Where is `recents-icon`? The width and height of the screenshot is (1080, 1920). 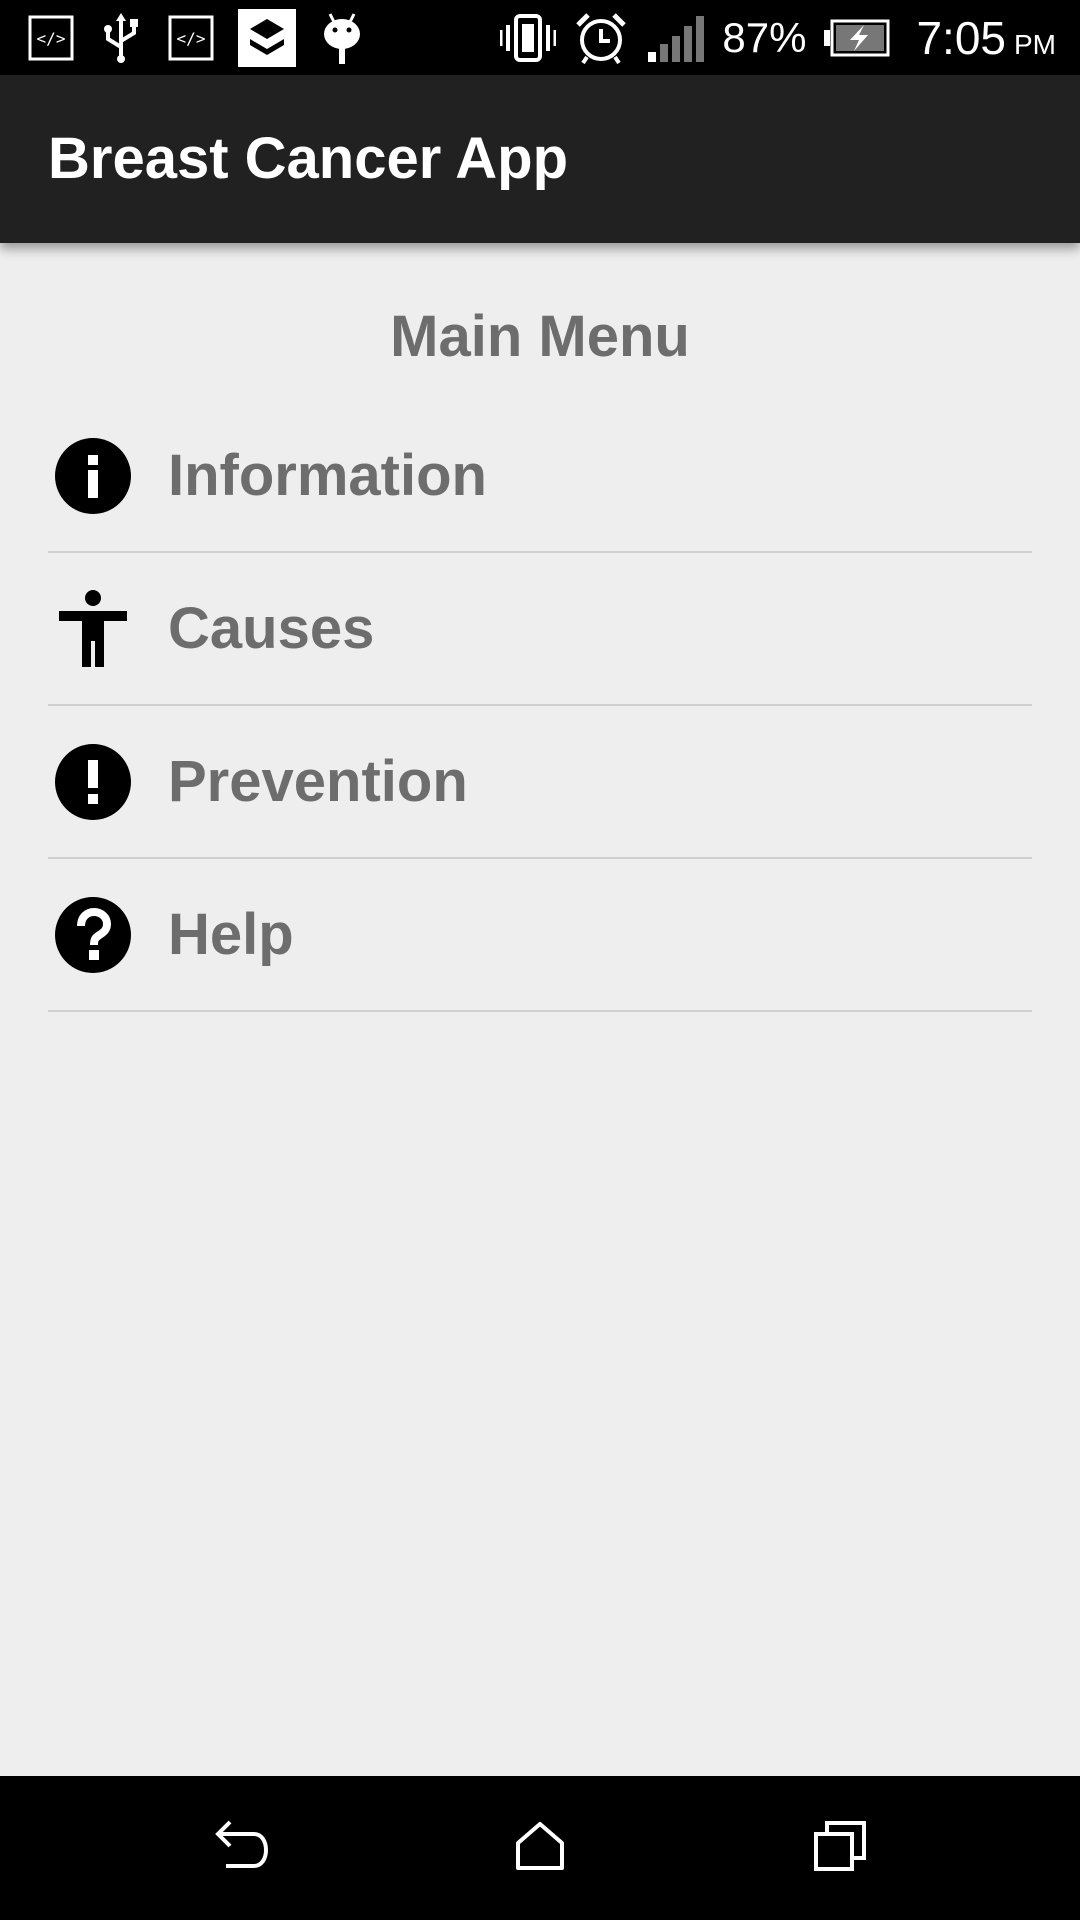
recents-icon is located at coordinates (840, 1848).